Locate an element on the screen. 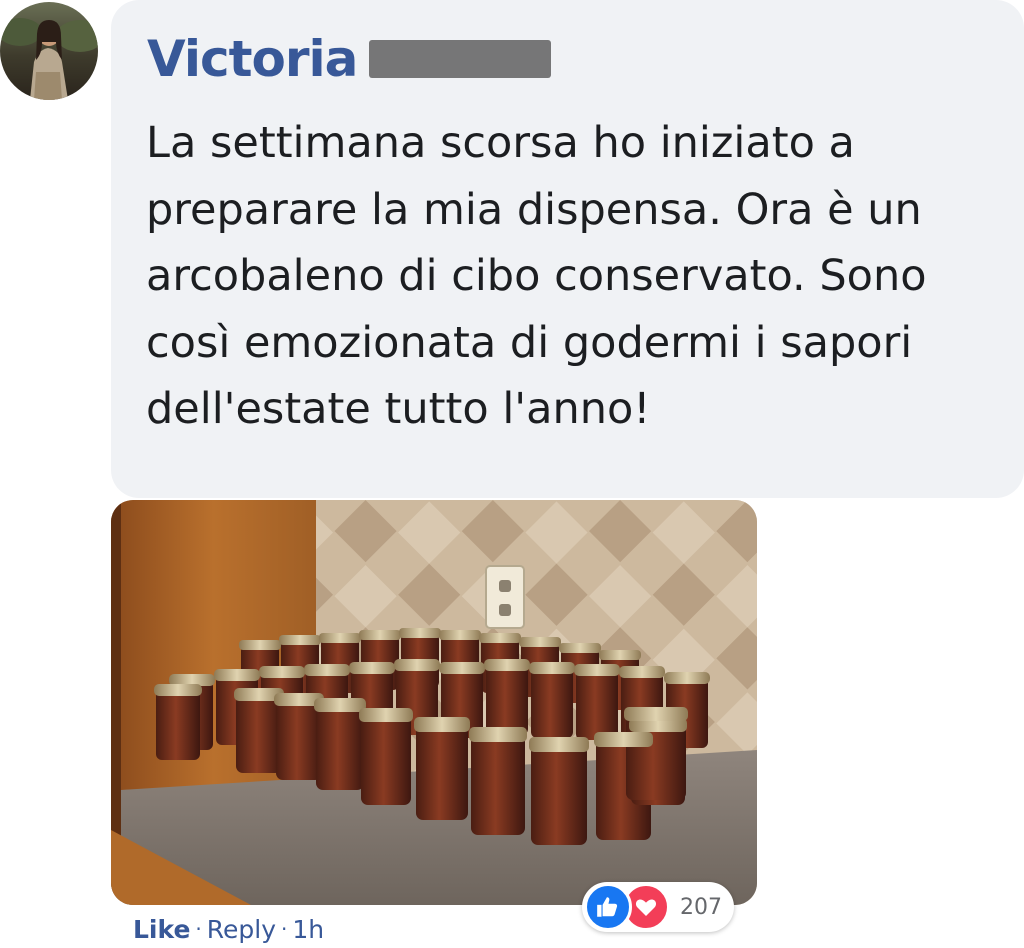 The width and height of the screenshot is (1024, 948). timestamp: 1h is located at coordinates (308, 929).